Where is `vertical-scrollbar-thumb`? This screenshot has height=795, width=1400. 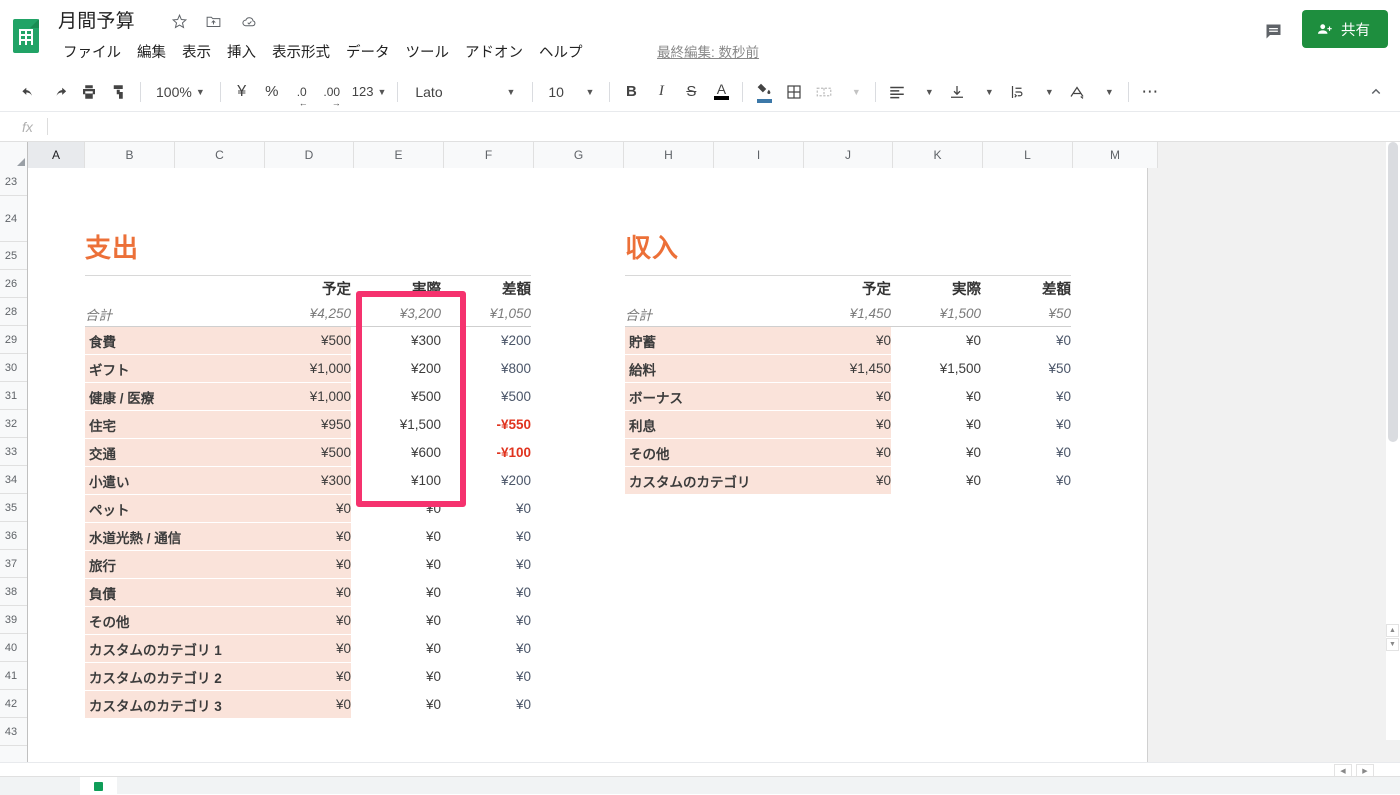 vertical-scrollbar-thumb is located at coordinates (1393, 292).